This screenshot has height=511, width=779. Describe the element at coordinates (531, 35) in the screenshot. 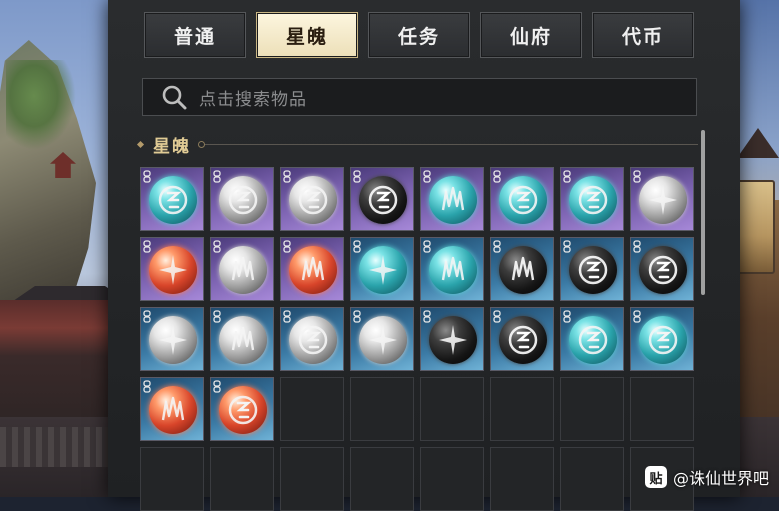

I see `tab-immortal-mansion: 仙府` at that location.